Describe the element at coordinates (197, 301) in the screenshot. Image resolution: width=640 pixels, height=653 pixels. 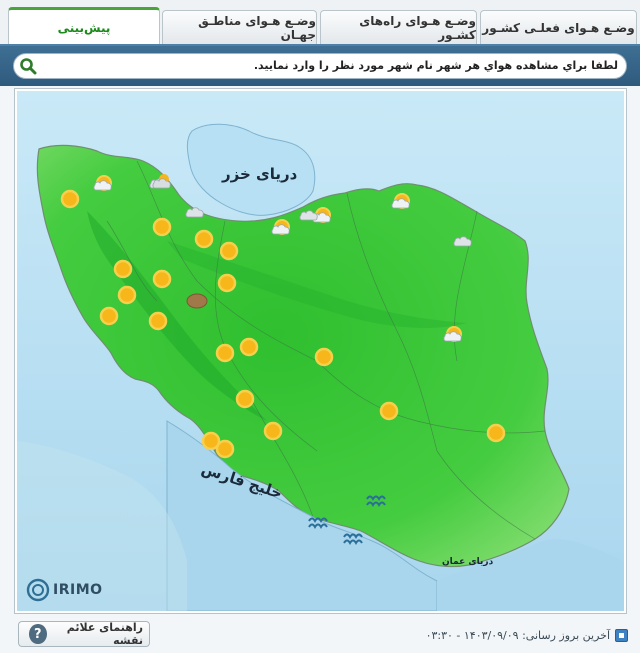
I see `dust-icon` at that location.